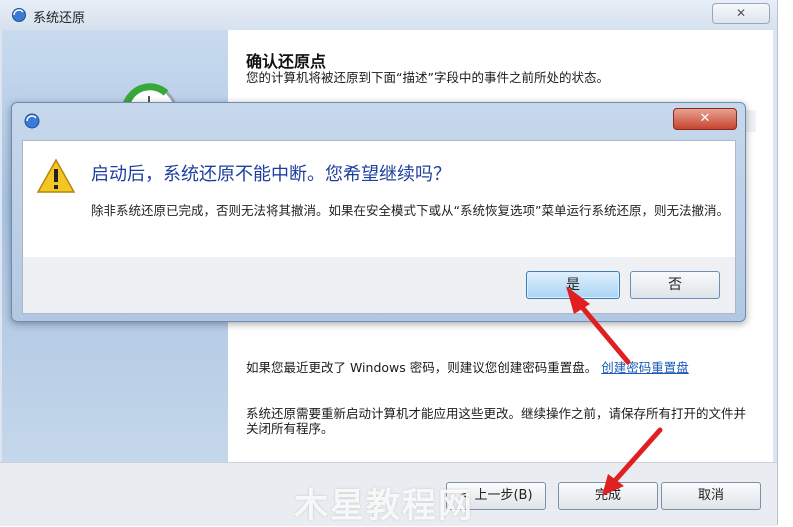 The image size is (793, 527). I want to click on warning-icon, so click(56, 175).